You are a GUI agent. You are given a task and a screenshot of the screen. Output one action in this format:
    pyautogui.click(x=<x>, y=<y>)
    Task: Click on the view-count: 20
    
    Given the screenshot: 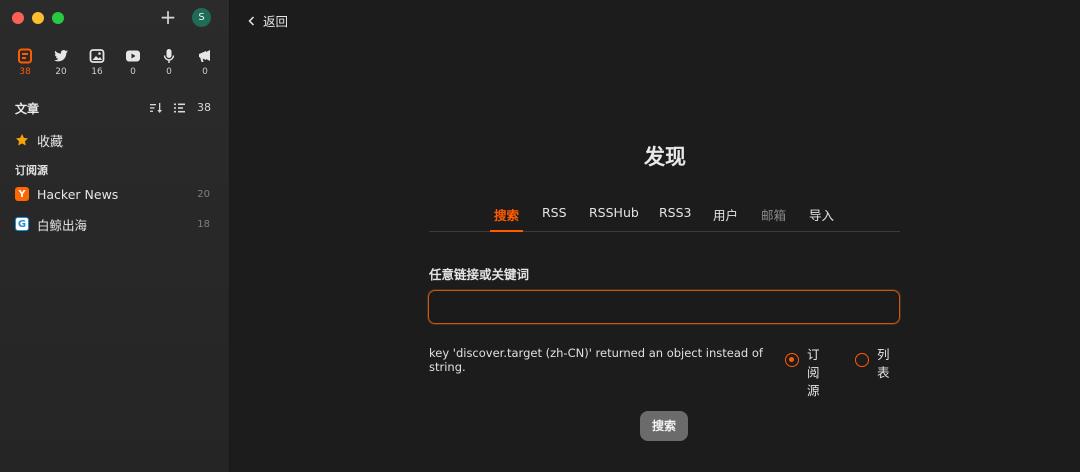 What is the action you would take?
    pyautogui.click(x=61, y=72)
    